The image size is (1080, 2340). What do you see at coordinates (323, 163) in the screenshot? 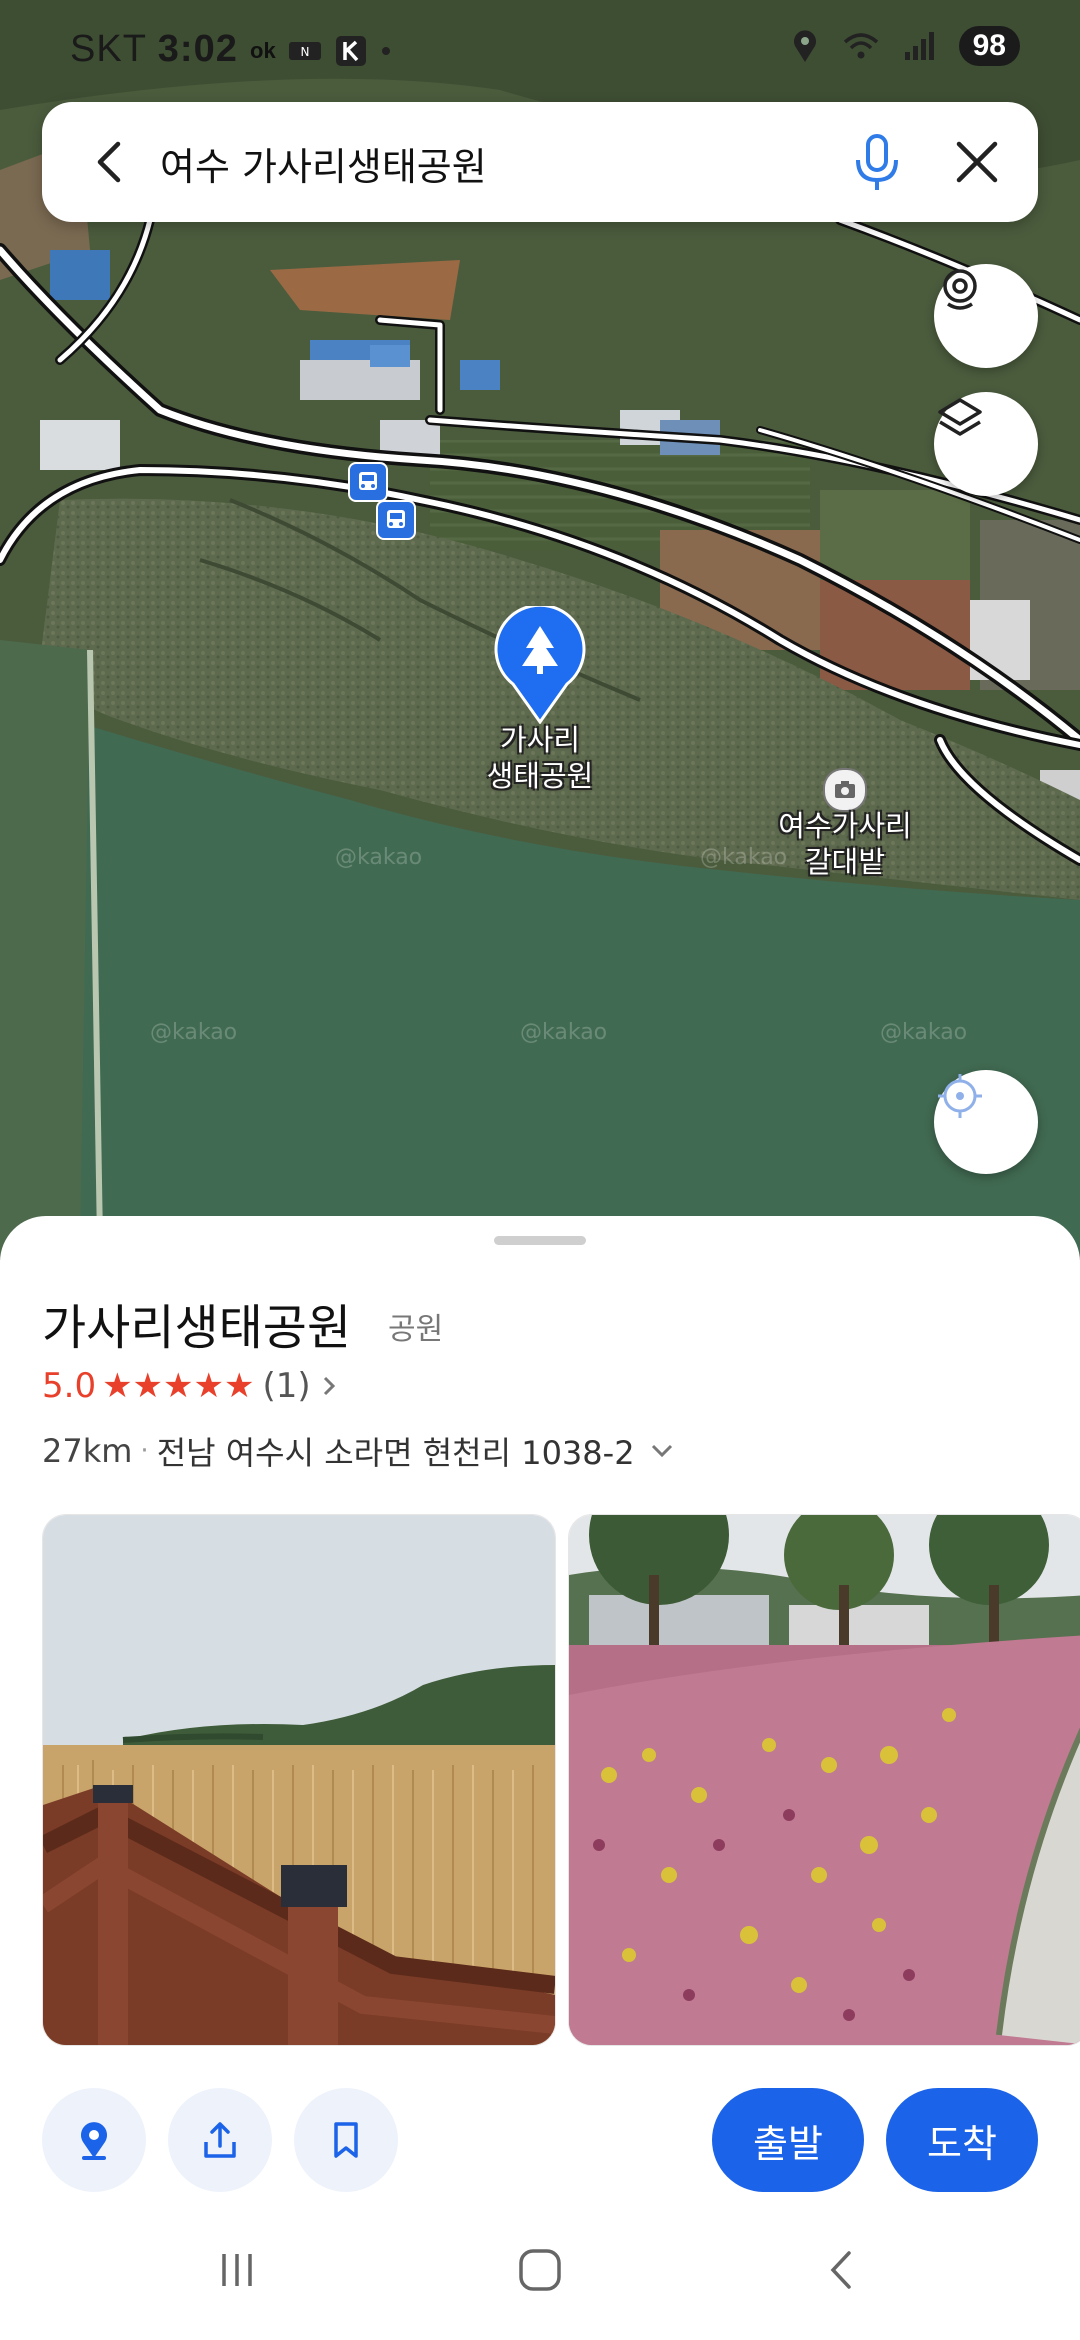
I see `search-query: 여수 가사리생태공원` at bounding box center [323, 163].